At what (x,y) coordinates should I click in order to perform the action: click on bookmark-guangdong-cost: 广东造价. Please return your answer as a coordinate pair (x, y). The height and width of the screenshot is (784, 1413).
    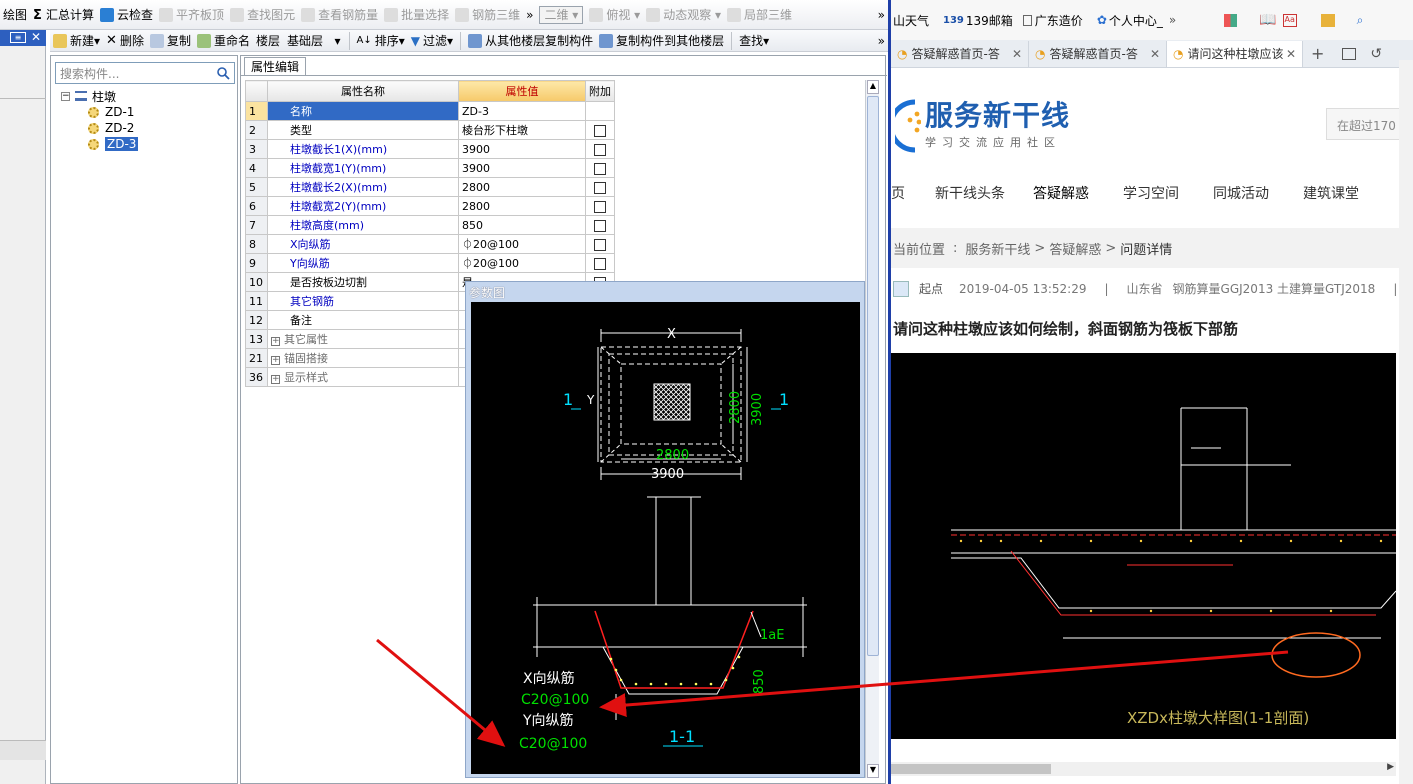
    Looking at the image, I should click on (1052, 20).